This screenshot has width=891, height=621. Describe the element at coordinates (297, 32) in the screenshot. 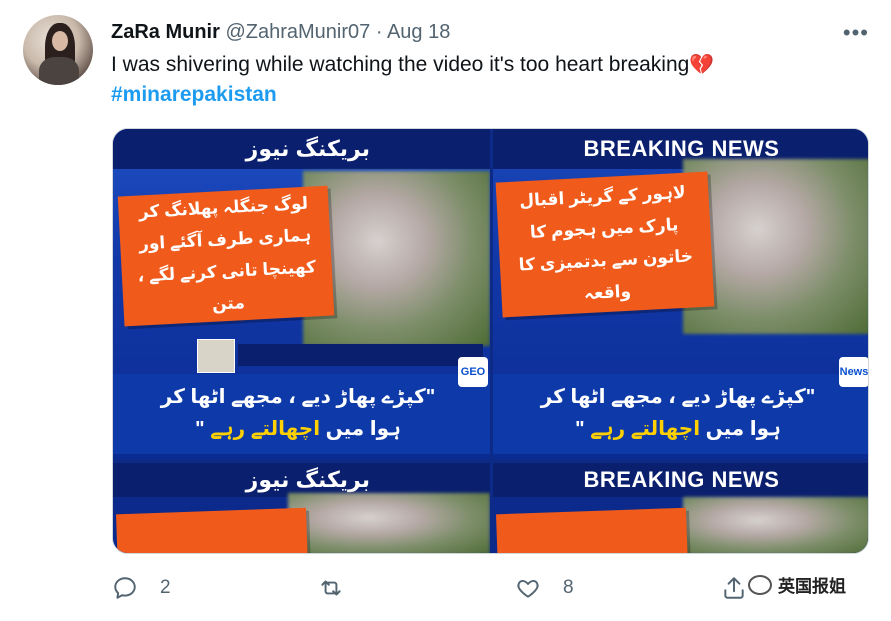

I see `author-handle: @ZahraMunir07` at that location.